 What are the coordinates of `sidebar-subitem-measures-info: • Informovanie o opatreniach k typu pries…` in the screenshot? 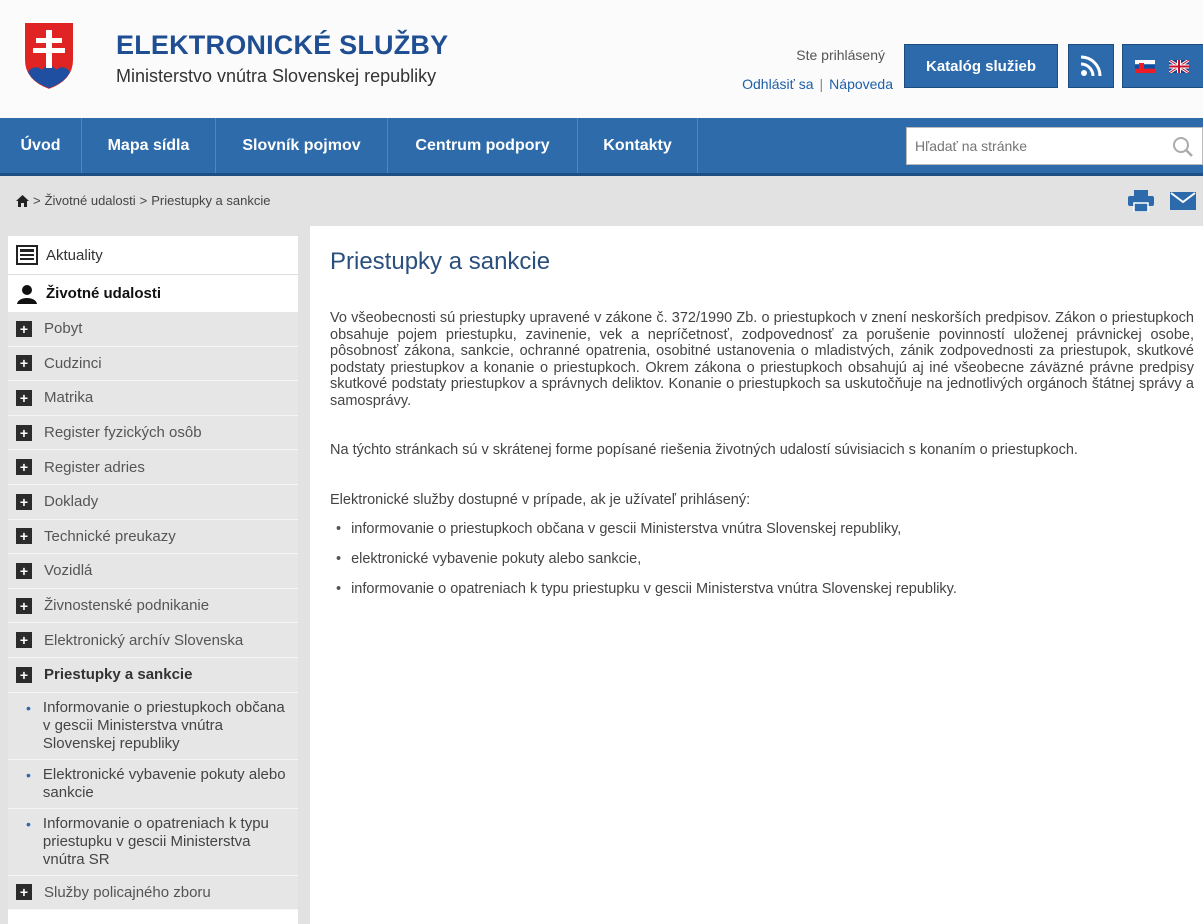 It's located at (153, 842).